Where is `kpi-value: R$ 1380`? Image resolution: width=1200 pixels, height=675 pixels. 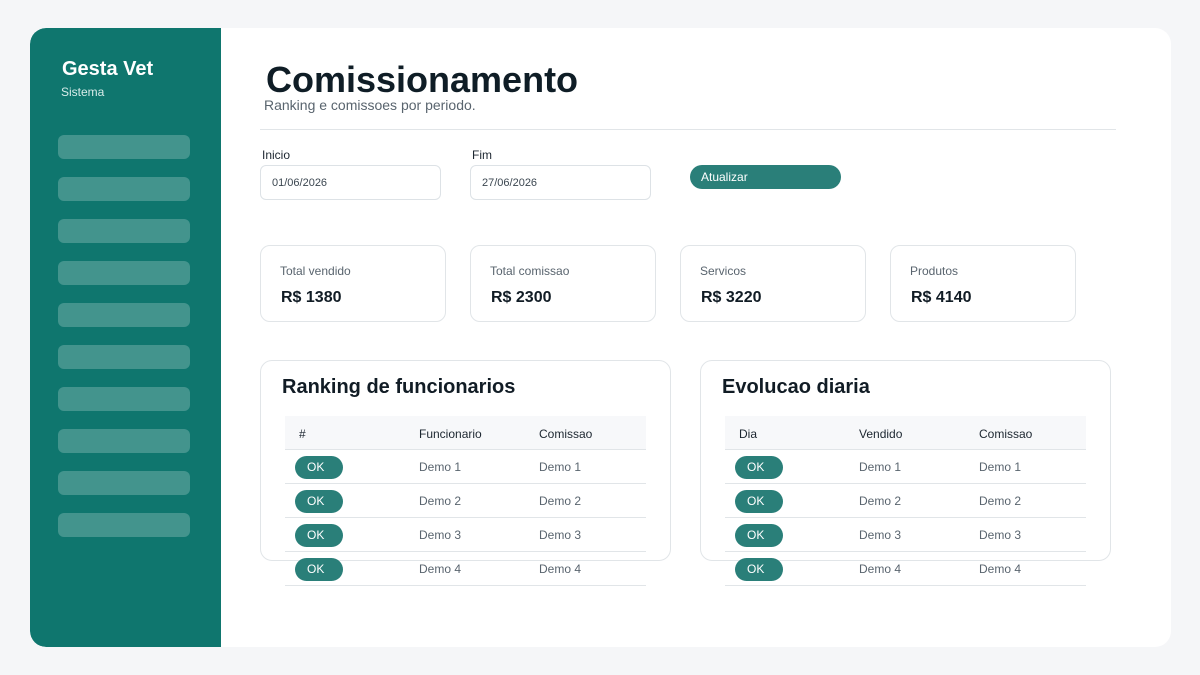 kpi-value: R$ 1380 is located at coordinates (311, 297).